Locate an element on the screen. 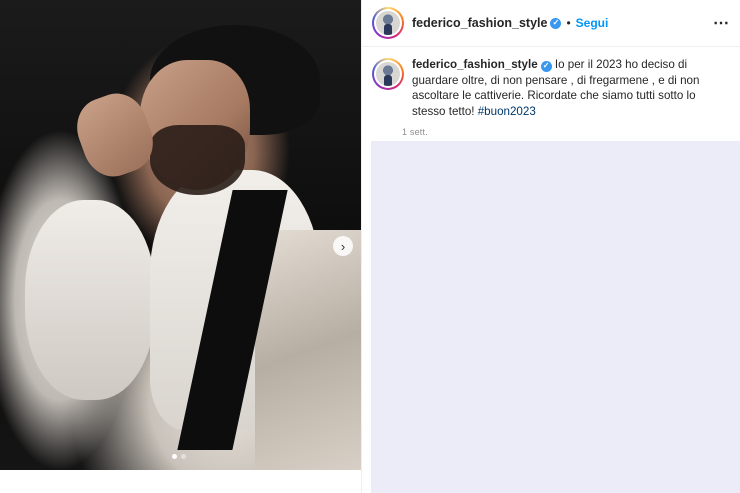  carousel-next-button: › is located at coordinates (343, 246).